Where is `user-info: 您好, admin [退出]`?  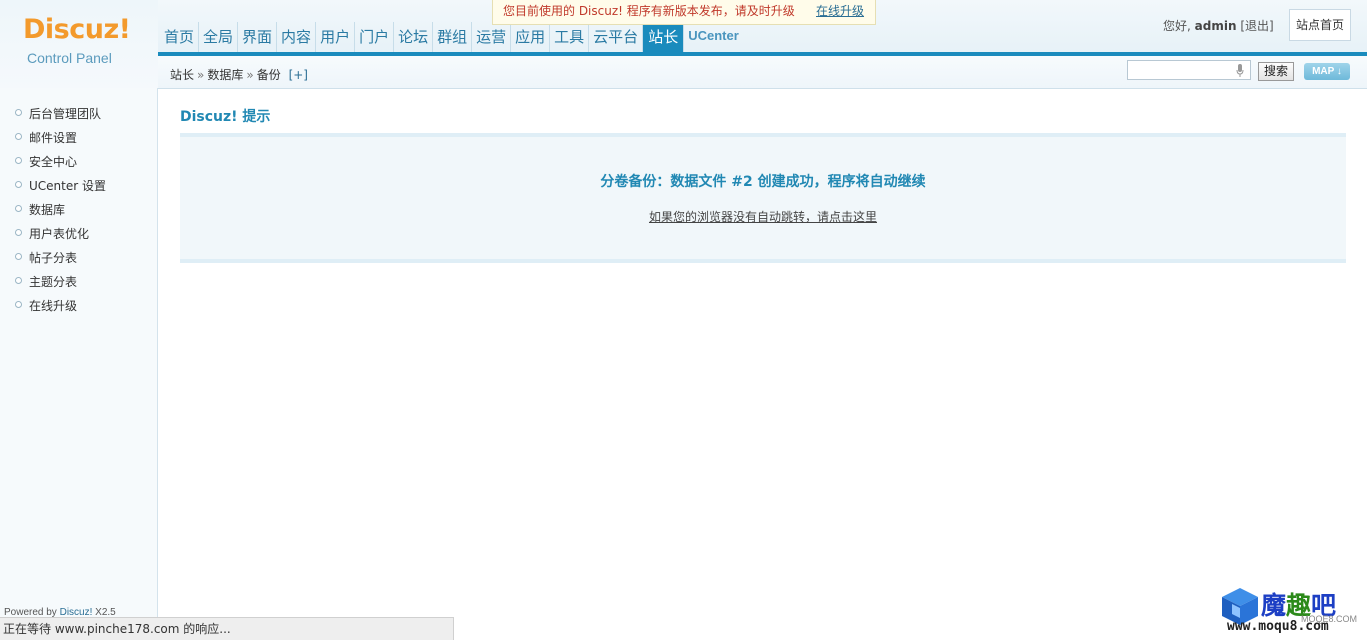
user-info: 您好, admin [退出] is located at coordinates (1218, 25).